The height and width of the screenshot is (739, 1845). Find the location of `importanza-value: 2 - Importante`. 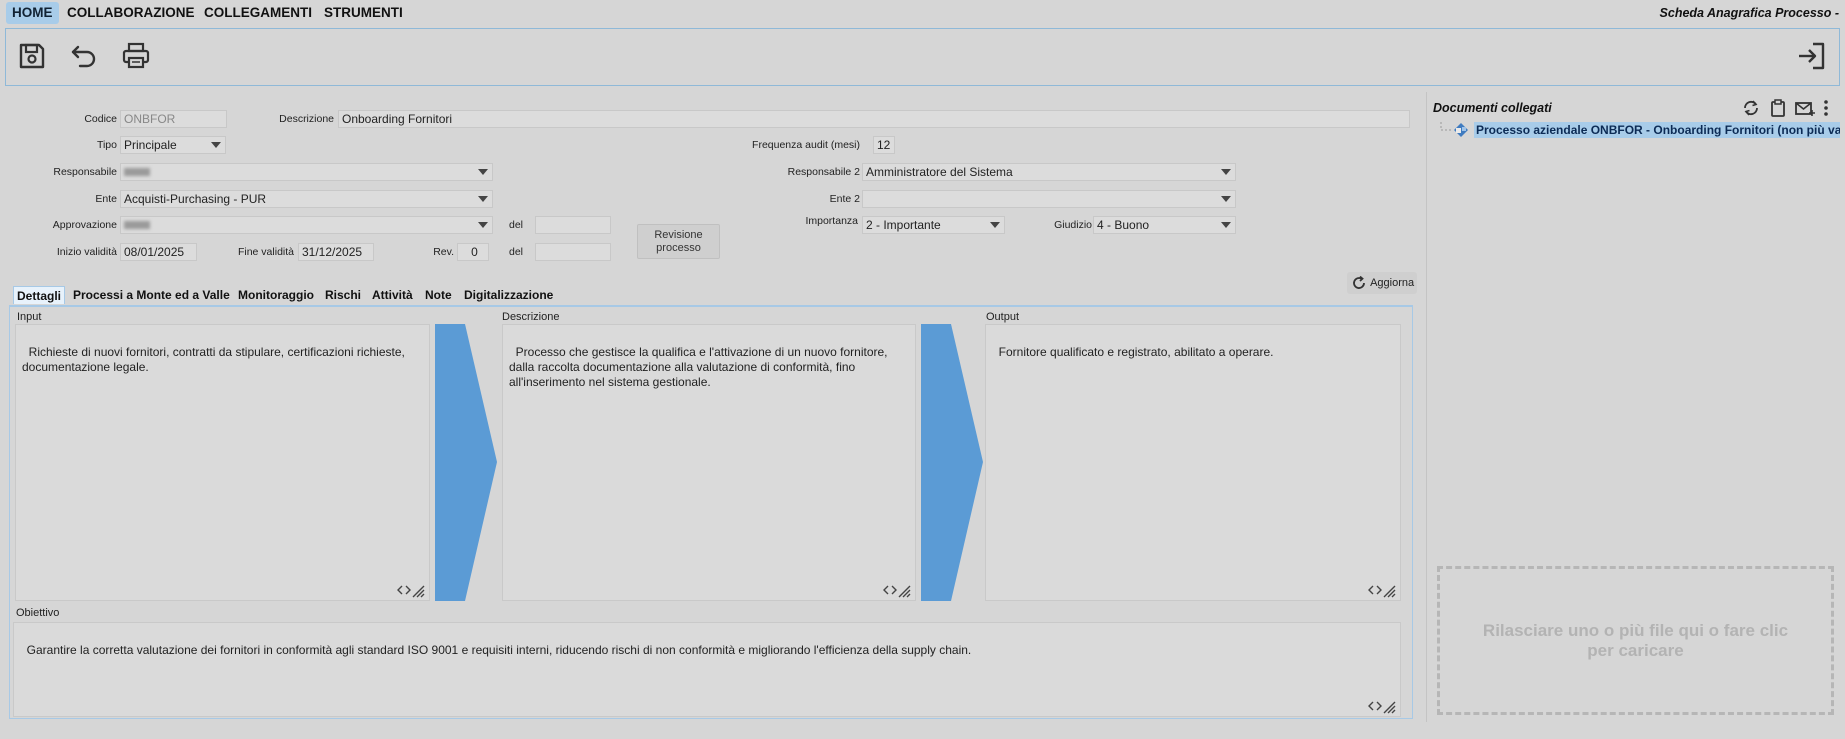

importanza-value: 2 - Importante is located at coordinates (903, 225).